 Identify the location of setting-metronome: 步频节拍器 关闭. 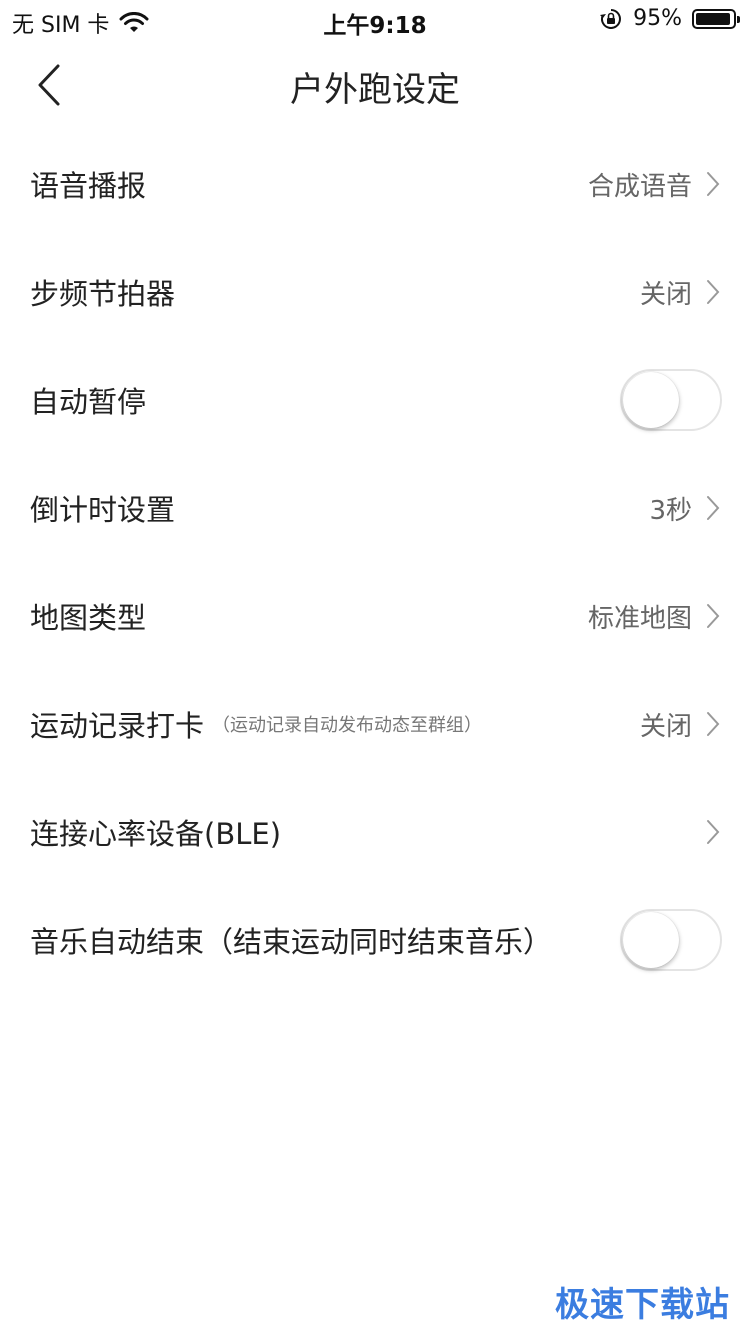
(375, 292).